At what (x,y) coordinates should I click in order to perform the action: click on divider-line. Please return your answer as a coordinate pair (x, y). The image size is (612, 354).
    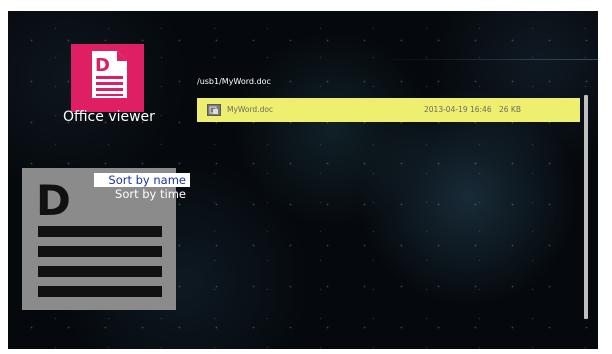
    Looking at the image, I should click on (489, 59).